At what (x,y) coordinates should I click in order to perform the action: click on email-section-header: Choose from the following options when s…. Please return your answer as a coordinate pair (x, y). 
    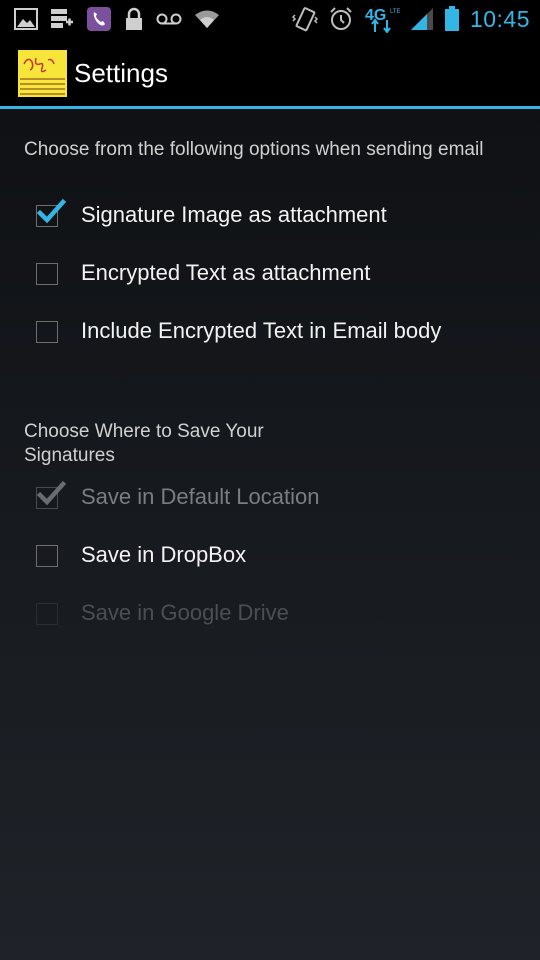
    Looking at the image, I should click on (254, 149).